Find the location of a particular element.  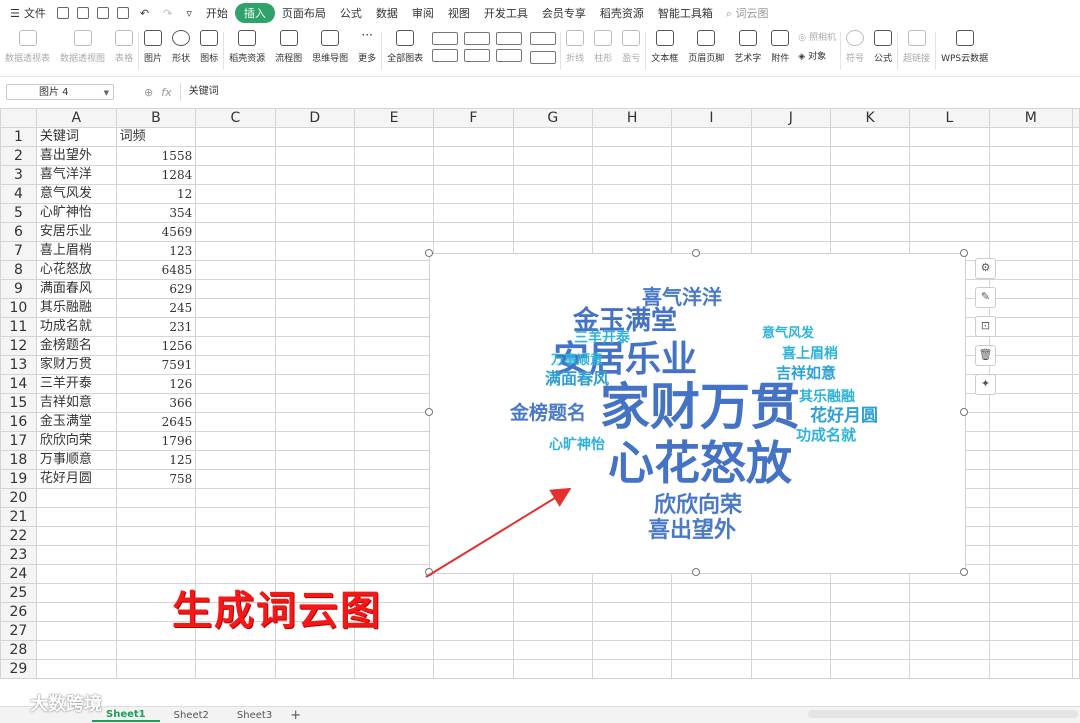

search-box: ⌕ 词云图 is located at coordinates (747, 13).